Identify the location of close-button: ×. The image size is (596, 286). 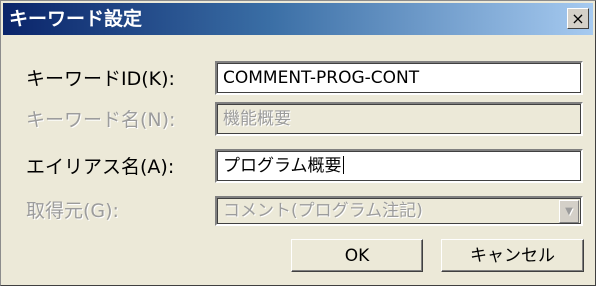
(578, 18).